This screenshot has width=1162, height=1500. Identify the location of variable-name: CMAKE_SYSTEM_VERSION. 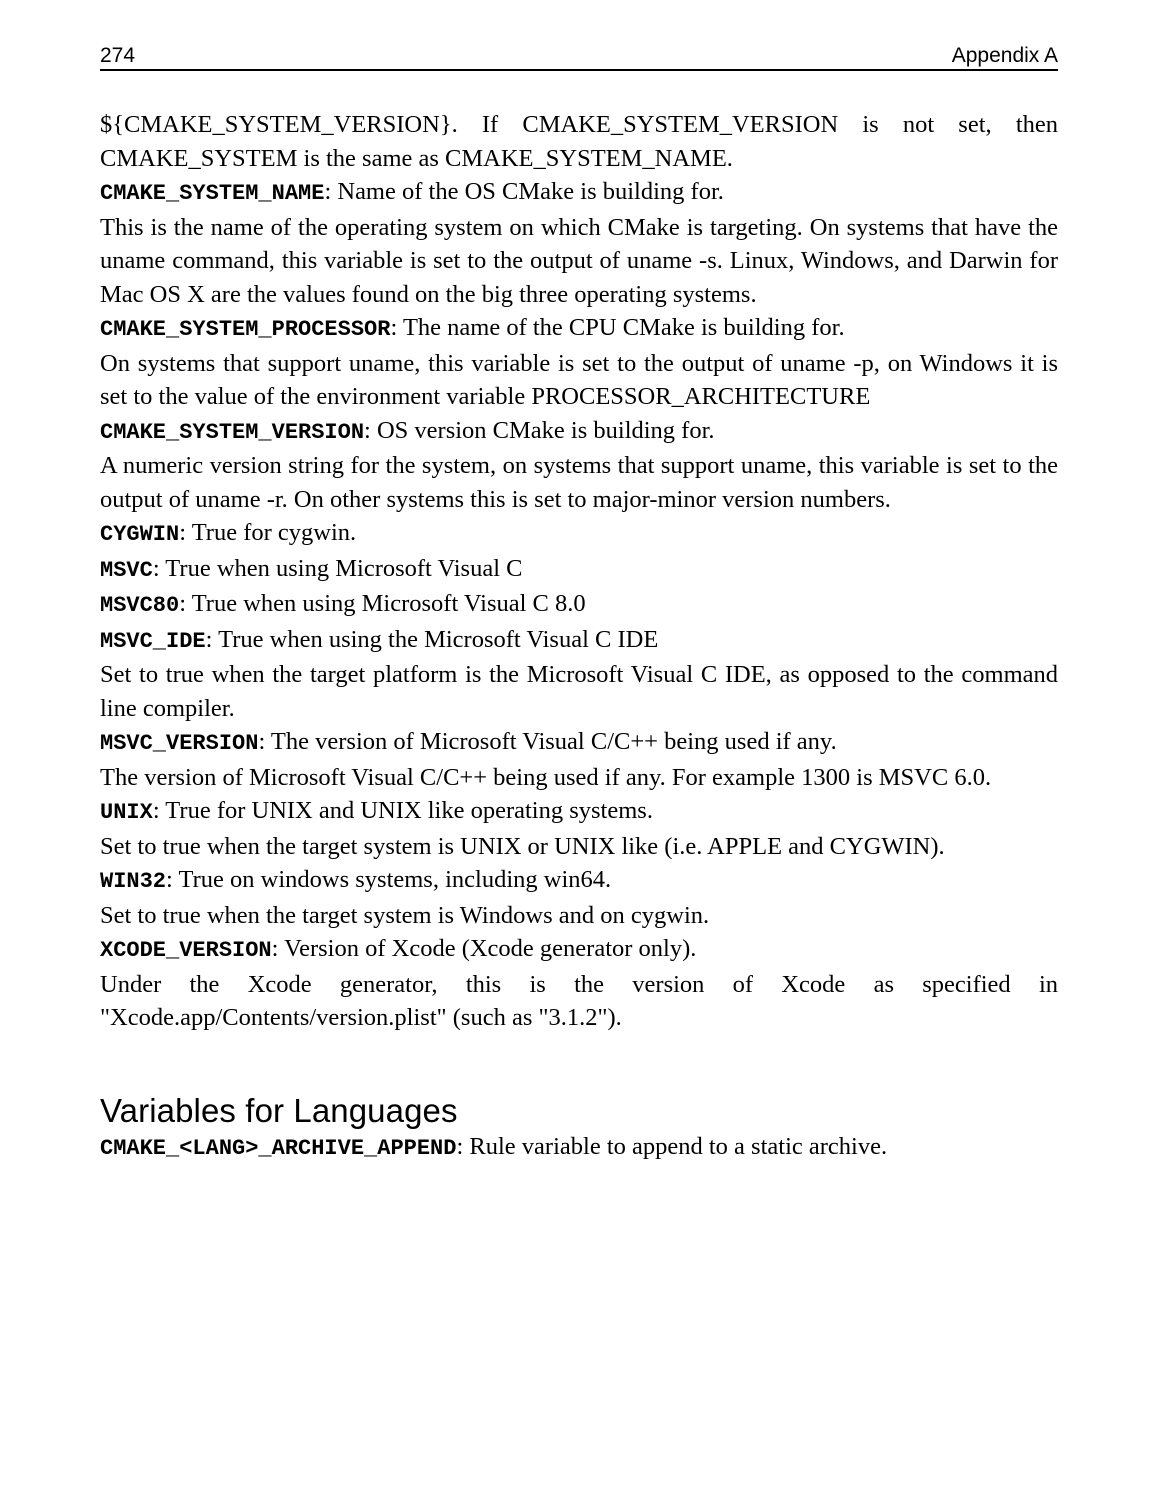
(232, 432).